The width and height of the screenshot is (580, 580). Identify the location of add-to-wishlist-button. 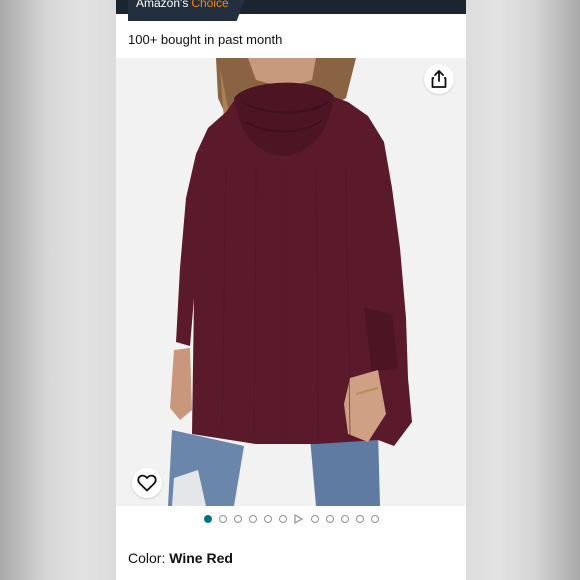
(147, 483).